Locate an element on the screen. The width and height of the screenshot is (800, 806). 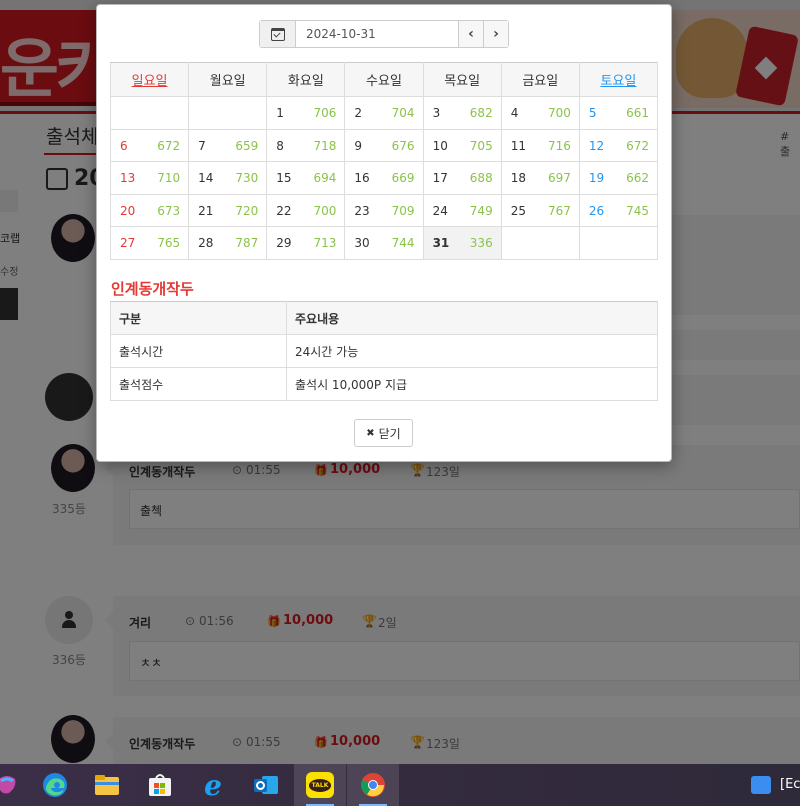
close-button: ✖ 닫기 is located at coordinates (383, 433).